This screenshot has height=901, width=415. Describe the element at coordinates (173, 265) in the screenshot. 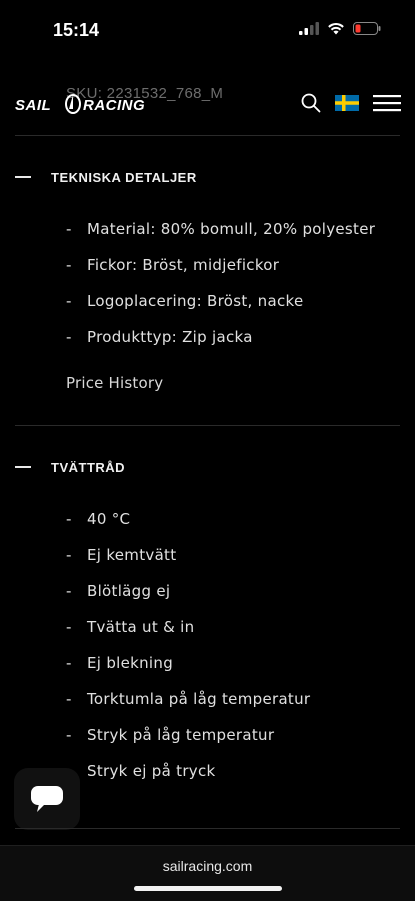

I see `list-item: - Fickor: Bröst, midjefickor` at that location.